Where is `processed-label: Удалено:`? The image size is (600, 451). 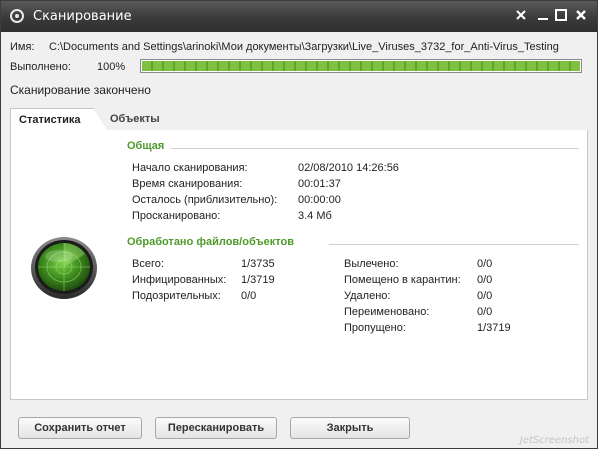
processed-label: Удалено: is located at coordinates (367, 296).